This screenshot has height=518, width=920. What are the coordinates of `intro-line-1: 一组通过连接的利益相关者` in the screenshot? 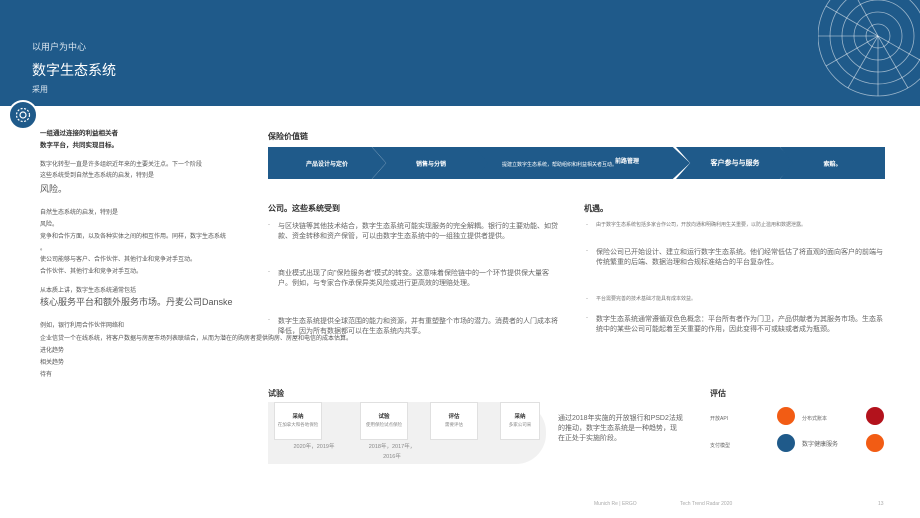 It's located at (79, 133).